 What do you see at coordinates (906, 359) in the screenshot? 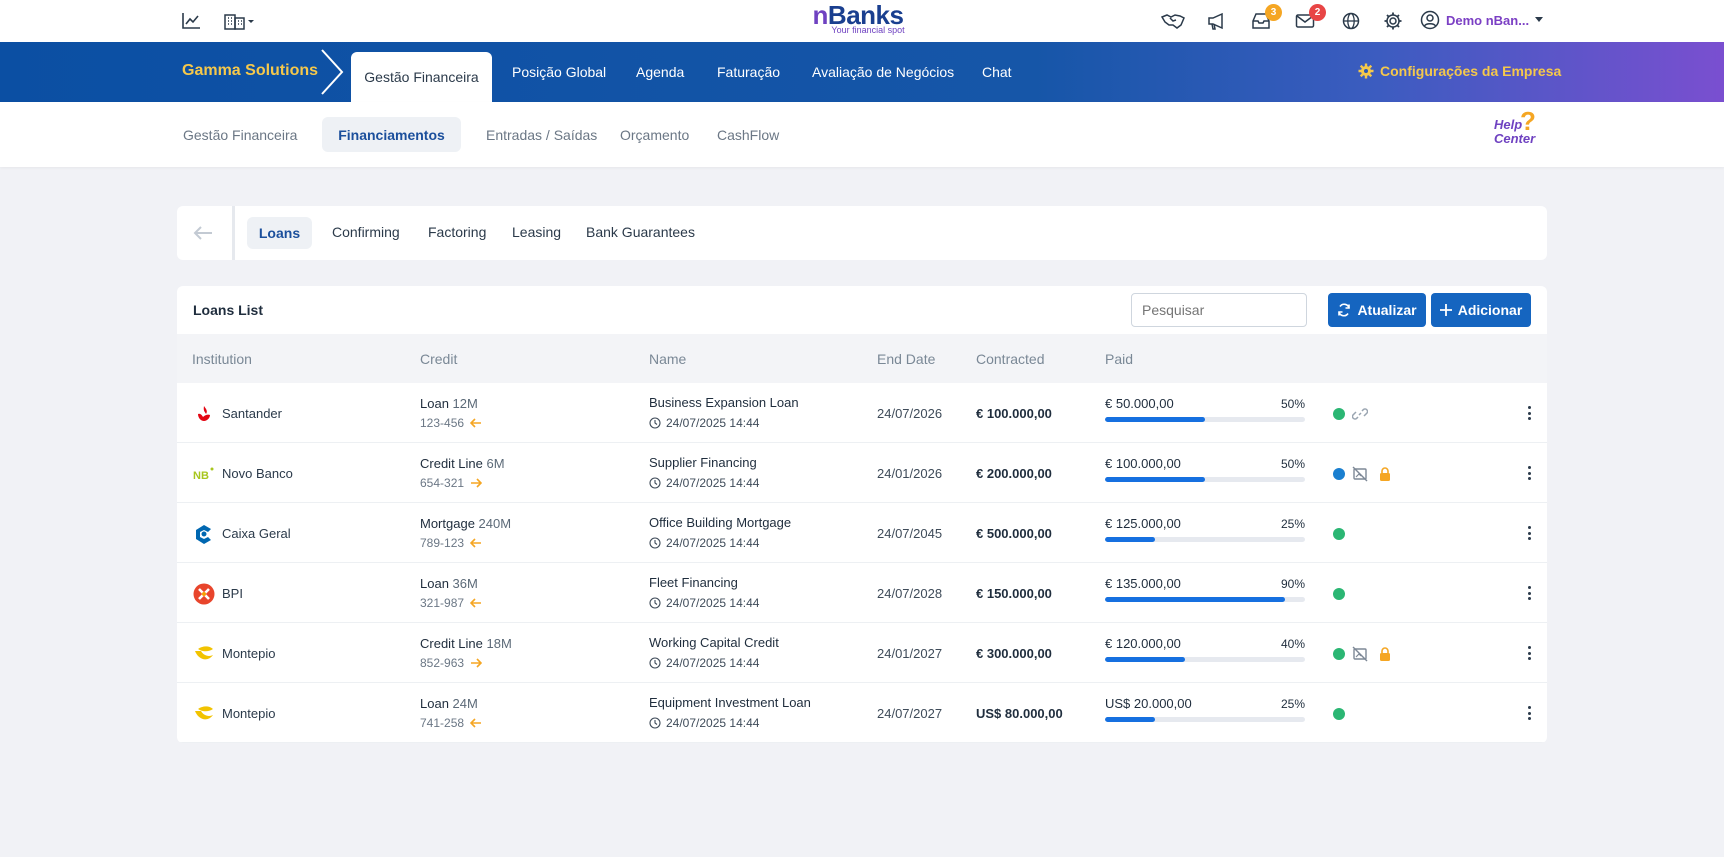
I see `col-end-date: End Date` at bounding box center [906, 359].